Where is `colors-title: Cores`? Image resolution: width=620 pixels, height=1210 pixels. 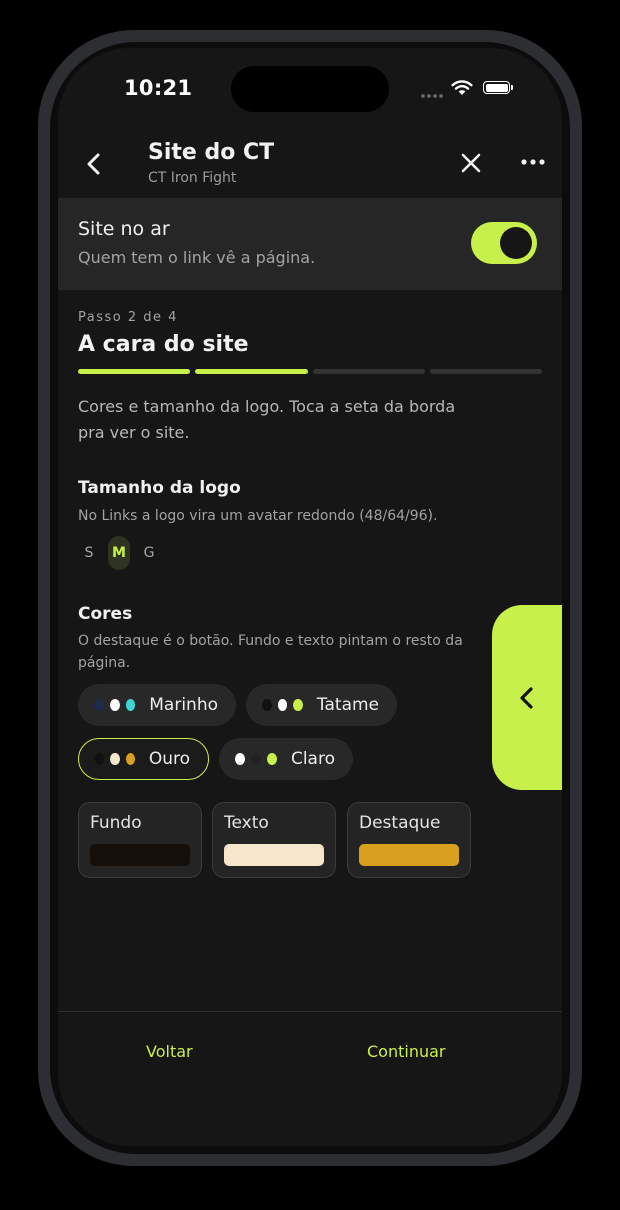 colors-title: Cores is located at coordinates (105, 614).